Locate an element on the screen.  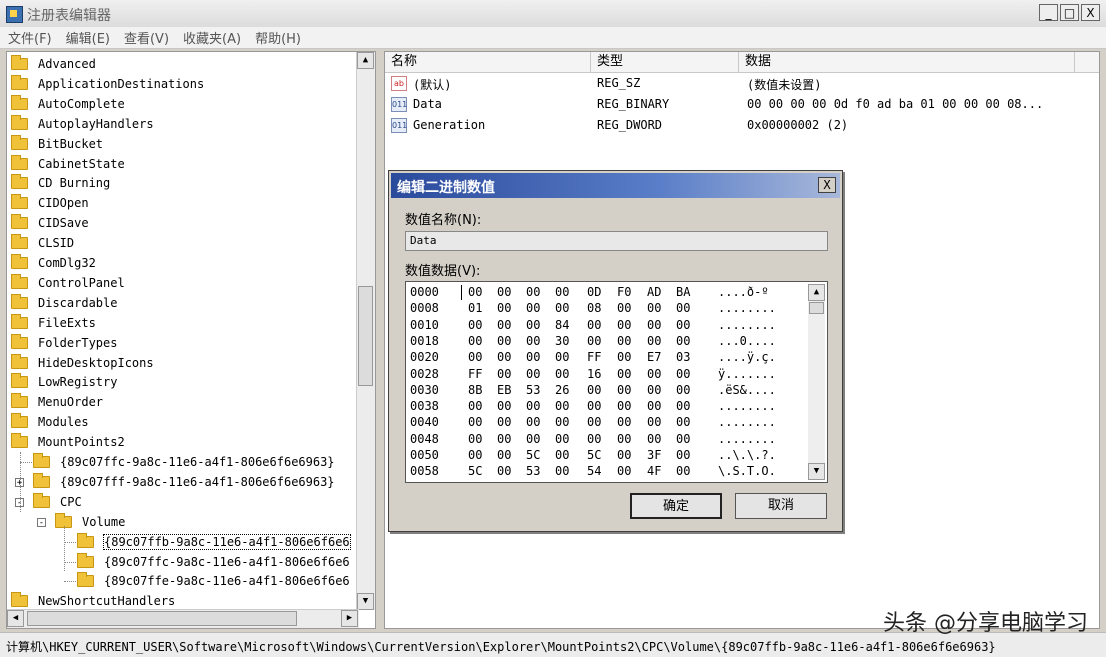
tree-item: AutoComplete is located at coordinates (68, 104).